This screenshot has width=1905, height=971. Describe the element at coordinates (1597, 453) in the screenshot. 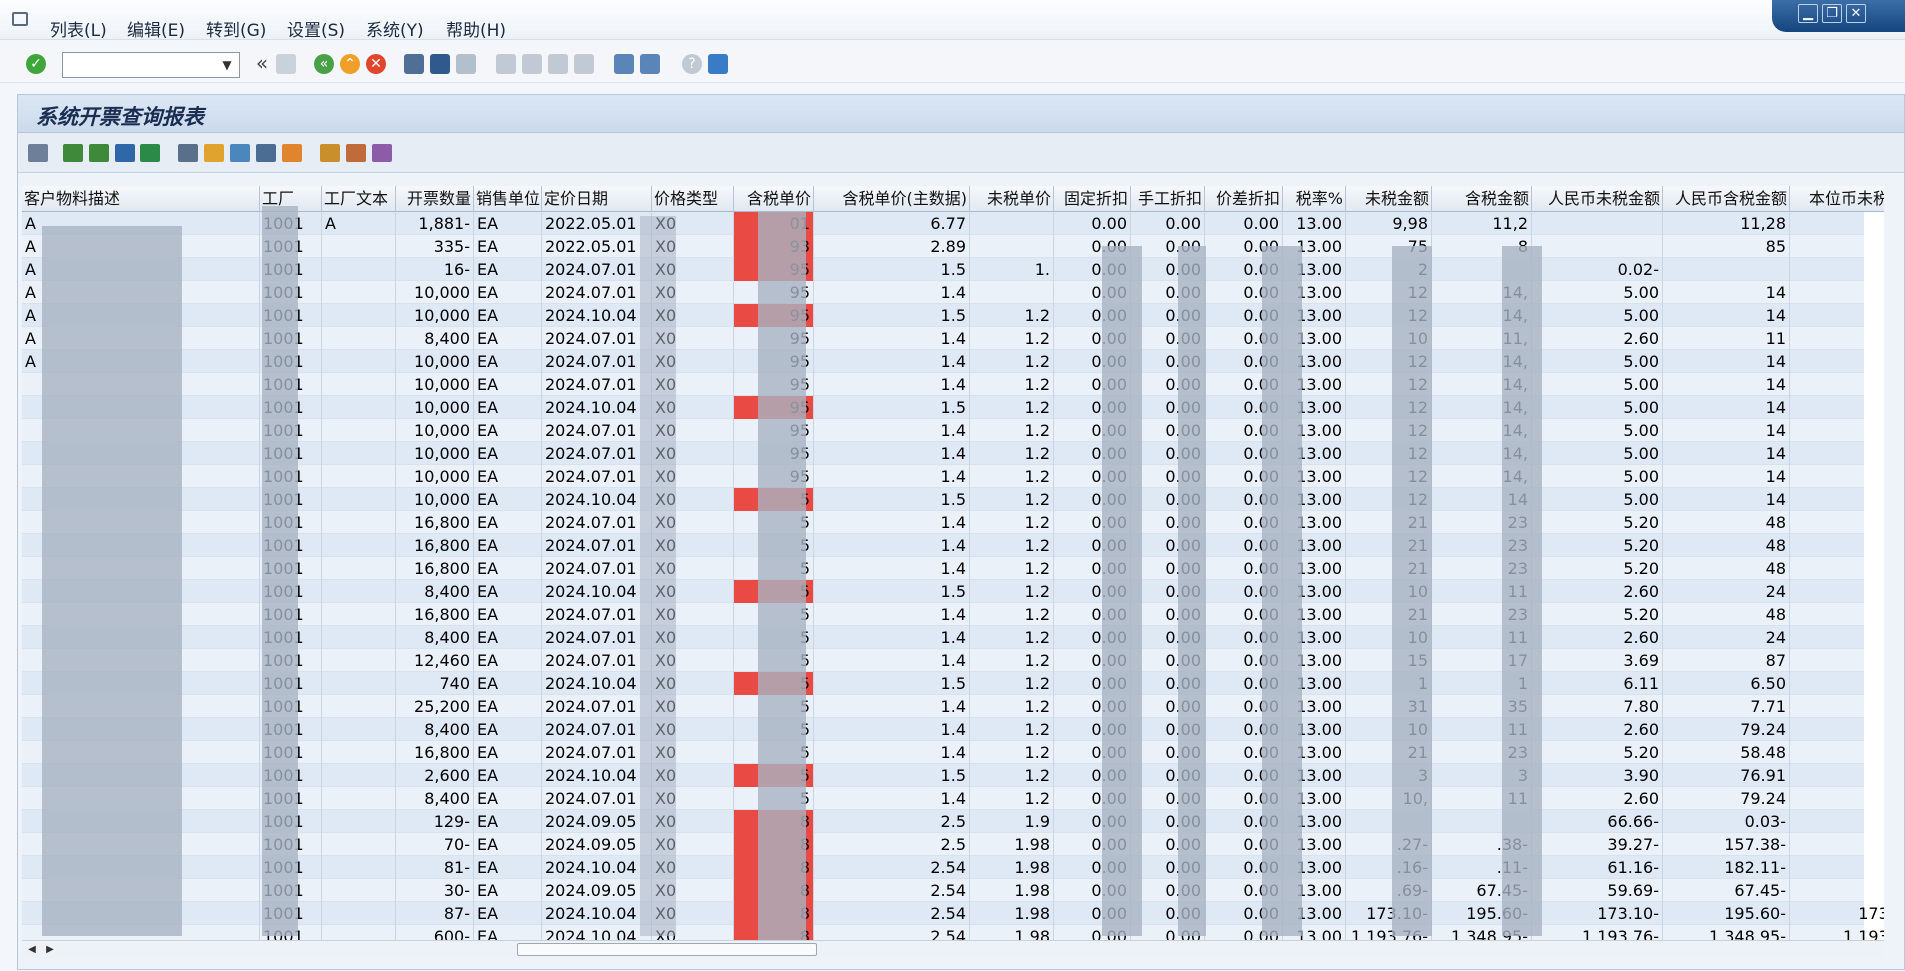

I see `table-cell: 5.00` at that location.